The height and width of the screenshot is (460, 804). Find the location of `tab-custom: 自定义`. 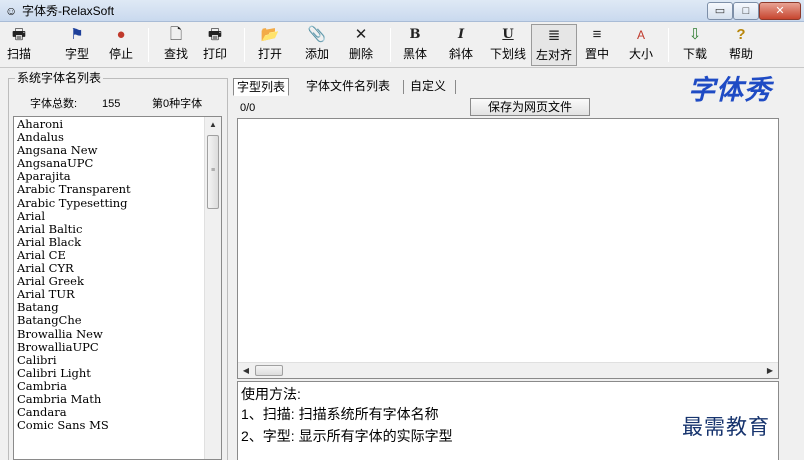

tab-custom: 自定义 is located at coordinates (428, 87).